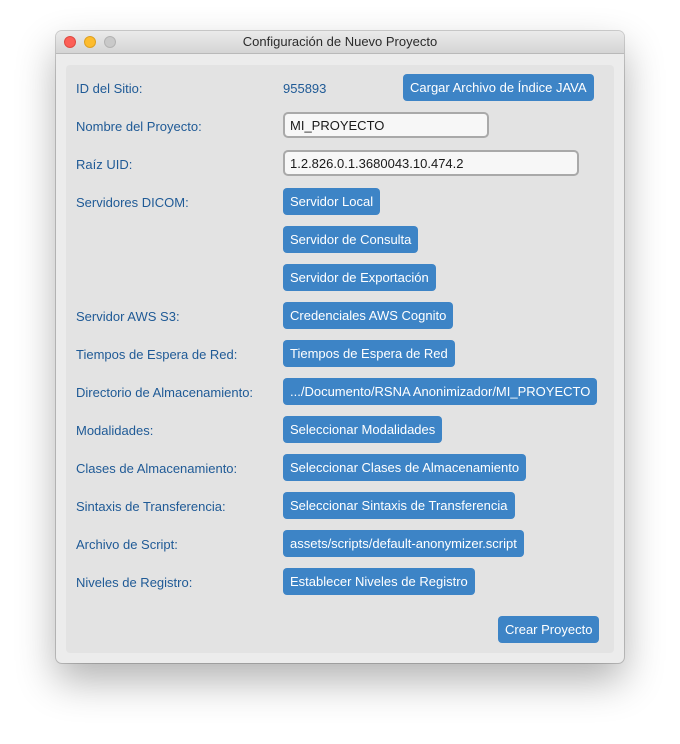 The width and height of the screenshot is (680, 744). What do you see at coordinates (363, 429) in the screenshot?
I see `select-modalities-button: Seleccionar Modalidades` at bounding box center [363, 429].